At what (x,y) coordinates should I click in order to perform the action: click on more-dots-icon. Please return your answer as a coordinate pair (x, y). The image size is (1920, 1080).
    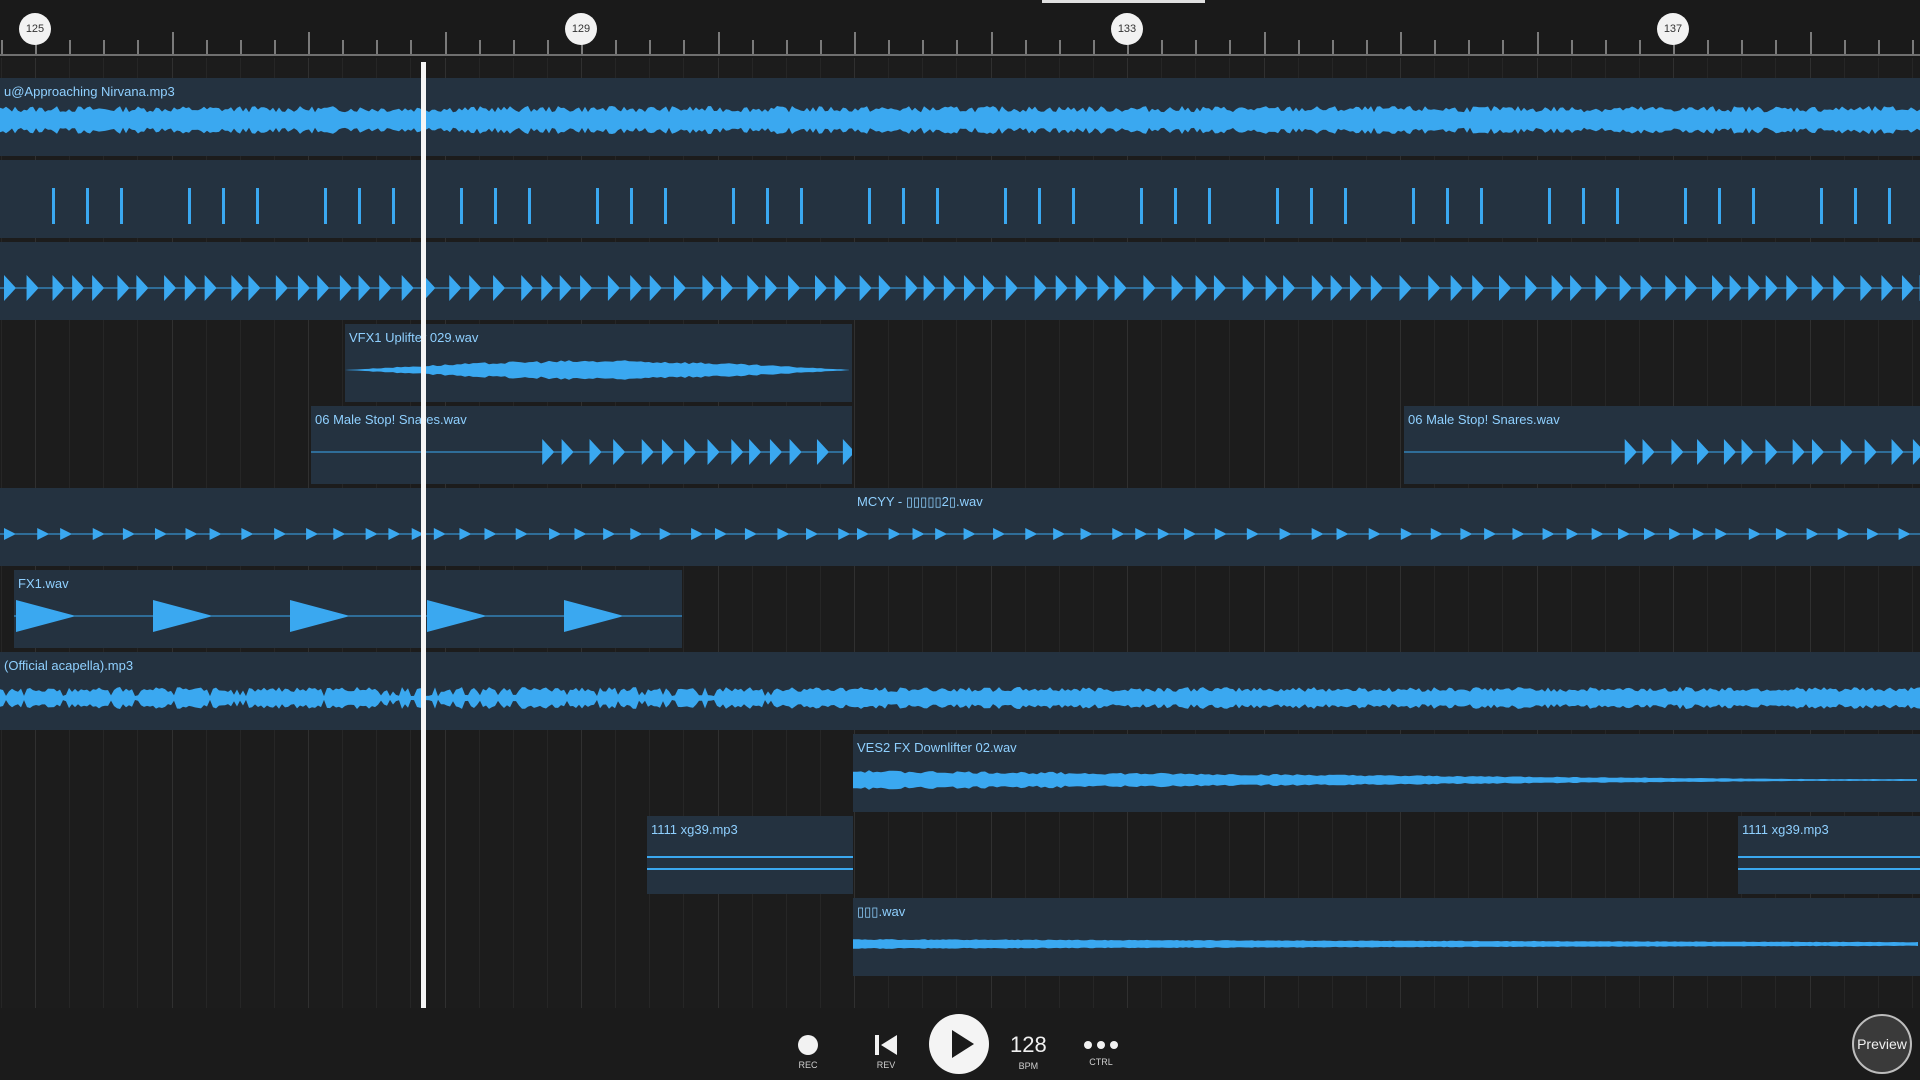
    Looking at the image, I should click on (1101, 1045).